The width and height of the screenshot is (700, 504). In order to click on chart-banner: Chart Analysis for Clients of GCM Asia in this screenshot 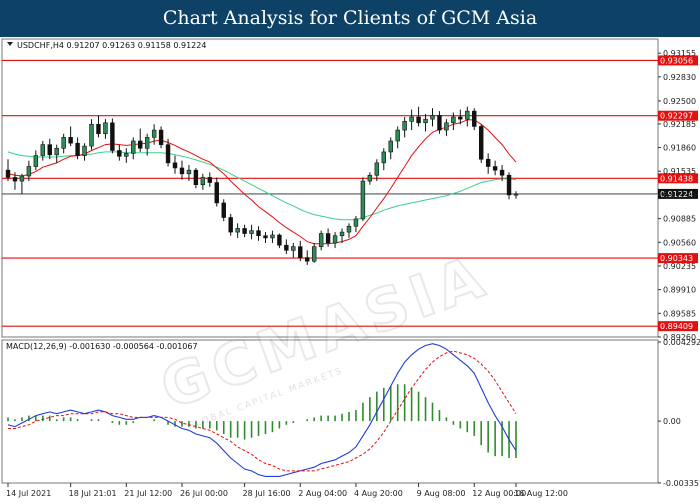, I will do `click(350, 18)`.